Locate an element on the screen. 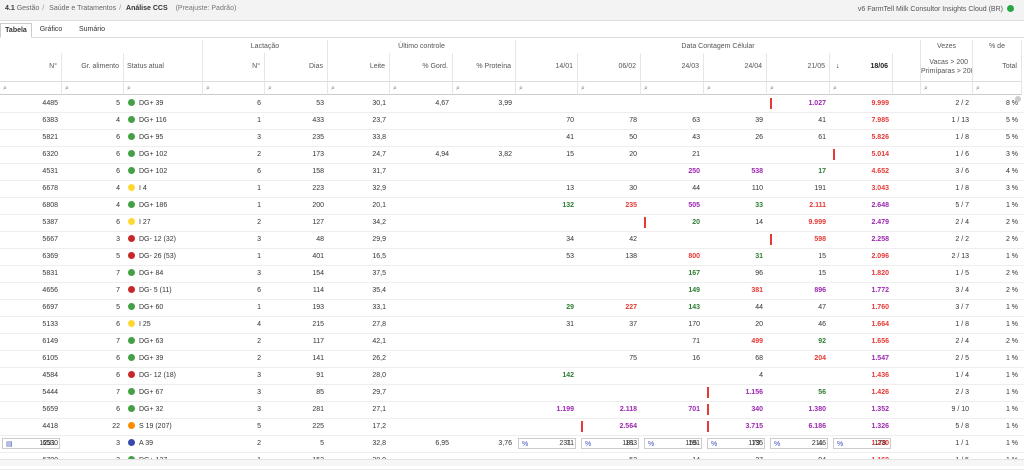  filter-dias: ⌕ is located at coordinates (296, 88).